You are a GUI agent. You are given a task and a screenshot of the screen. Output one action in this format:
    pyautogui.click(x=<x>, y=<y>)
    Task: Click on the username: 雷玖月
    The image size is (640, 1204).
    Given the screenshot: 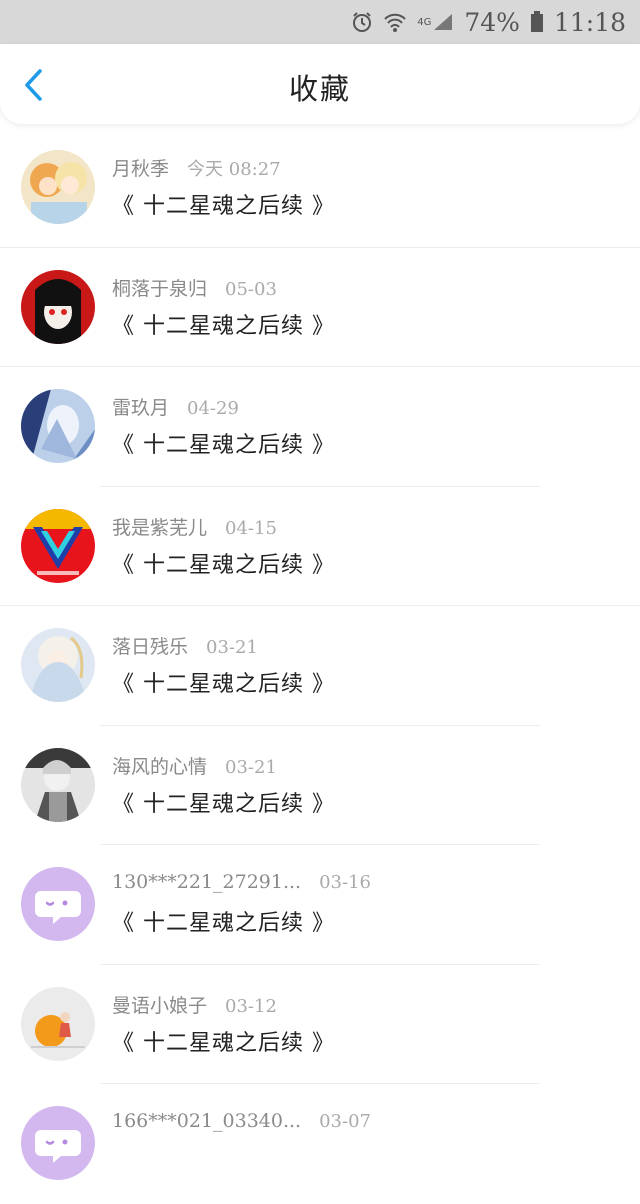 What is the action you would take?
    pyautogui.click(x=141, y=408)
    